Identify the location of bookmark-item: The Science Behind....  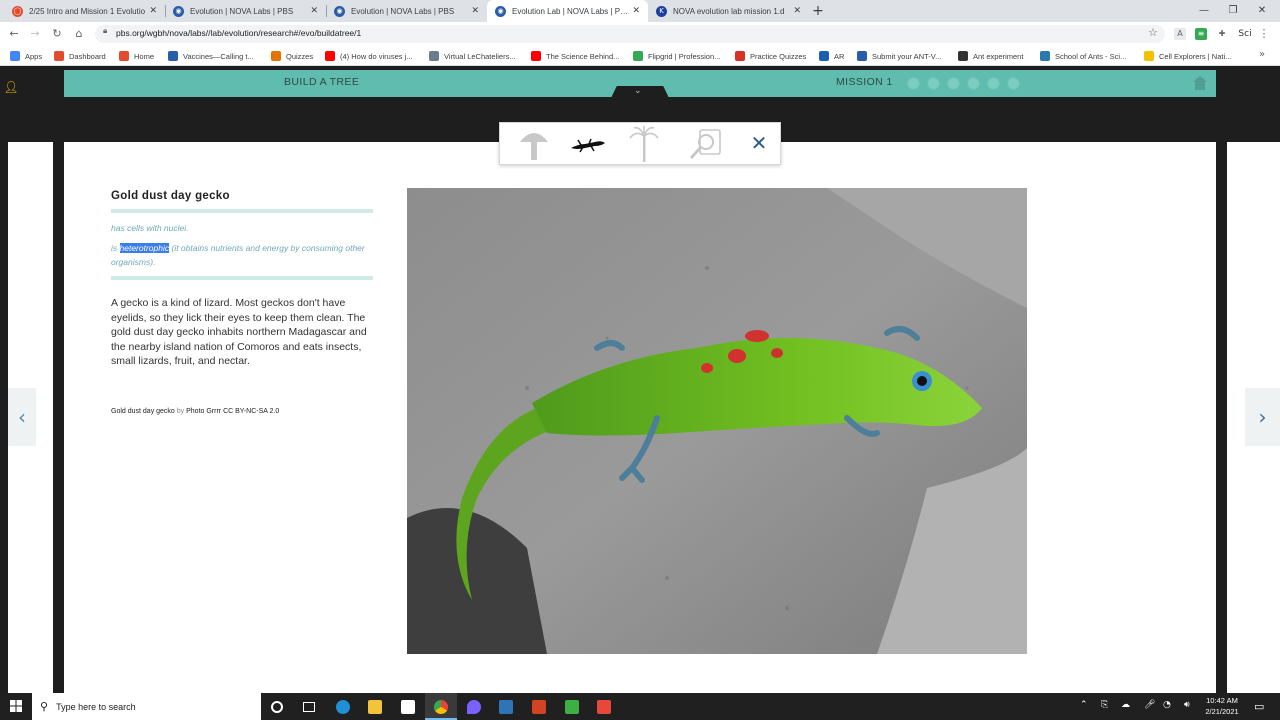
(575, 56).